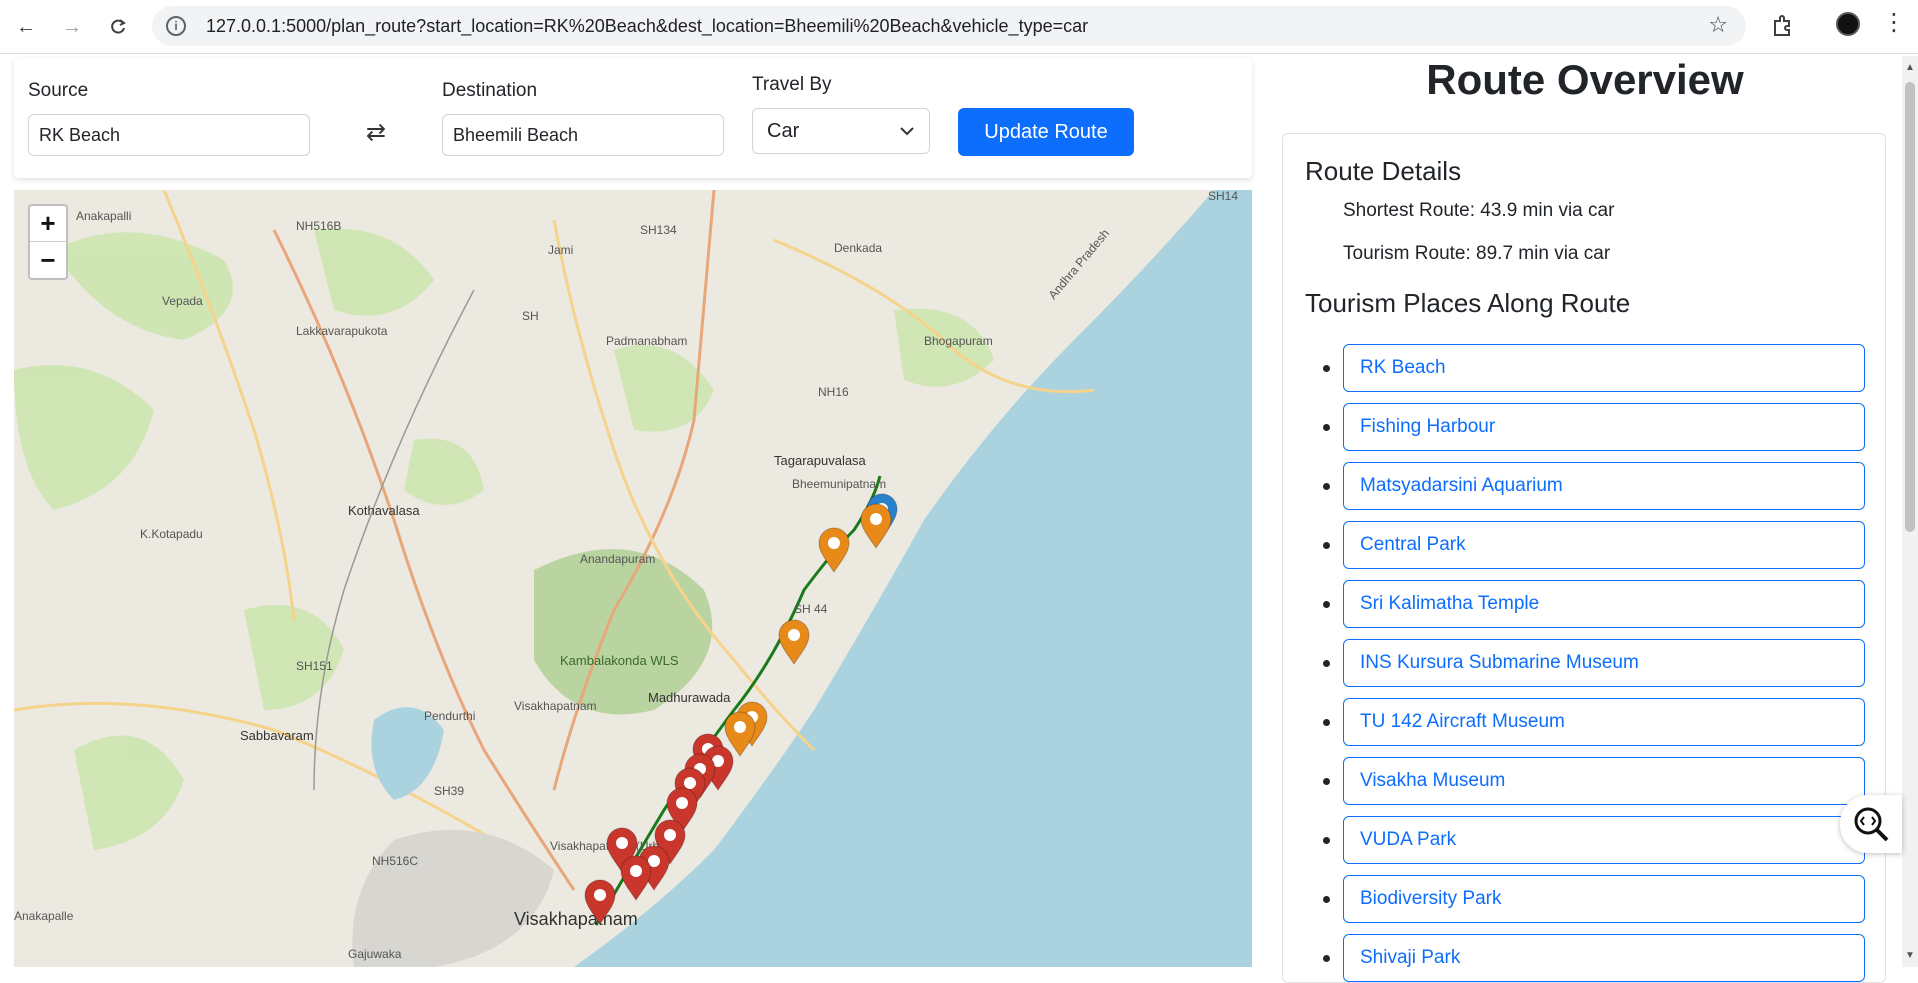 The width and height of the screenshot is (1918, 983). I want to click on map-label-bheemunipatnam: Bheemunipatnam, so click(839, 484).